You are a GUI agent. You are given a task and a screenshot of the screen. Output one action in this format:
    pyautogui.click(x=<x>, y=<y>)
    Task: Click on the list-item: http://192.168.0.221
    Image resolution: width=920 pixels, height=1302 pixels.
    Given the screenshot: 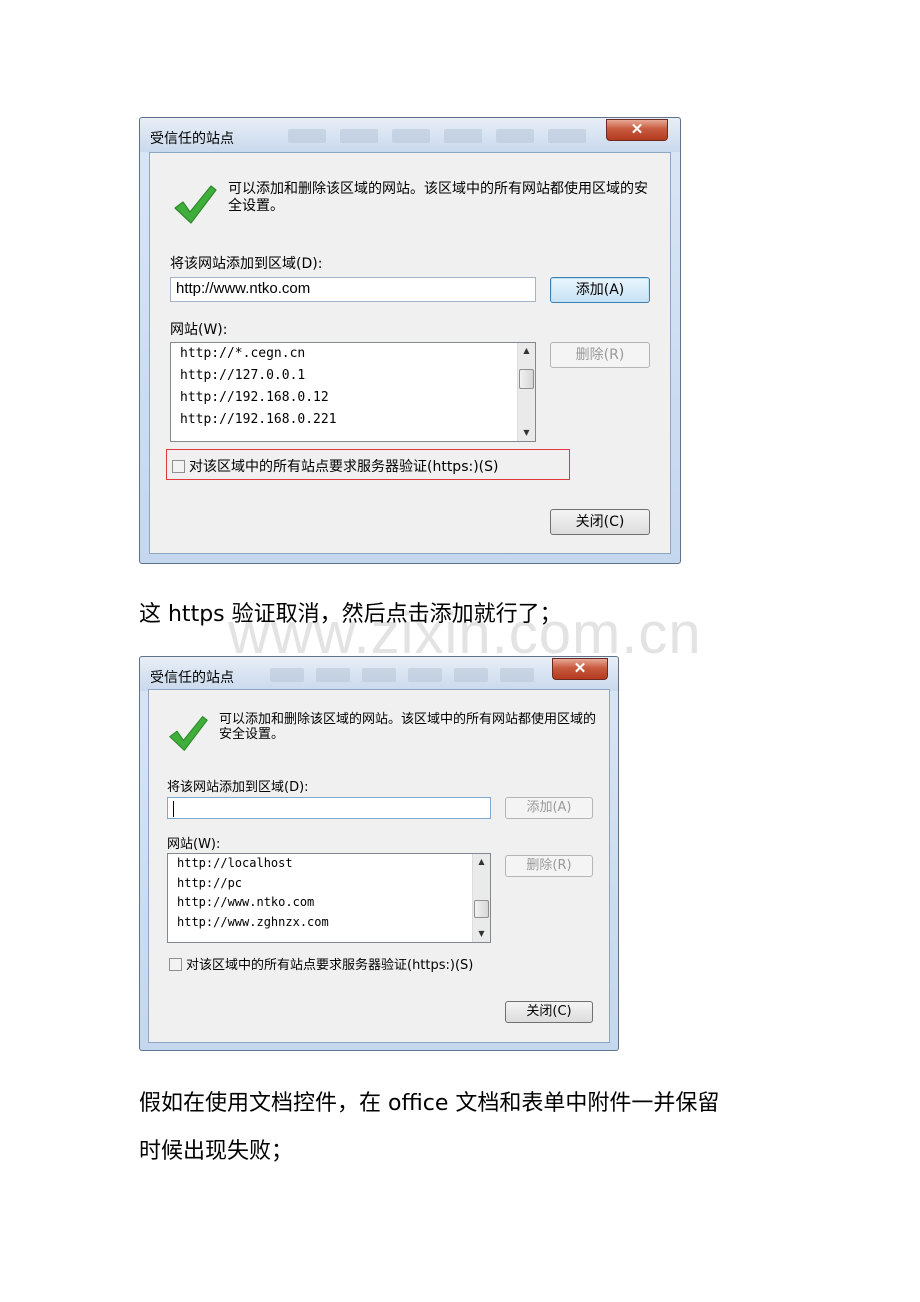 What is the action you would take?
    pyautogui.click(x=353, y=420)
    